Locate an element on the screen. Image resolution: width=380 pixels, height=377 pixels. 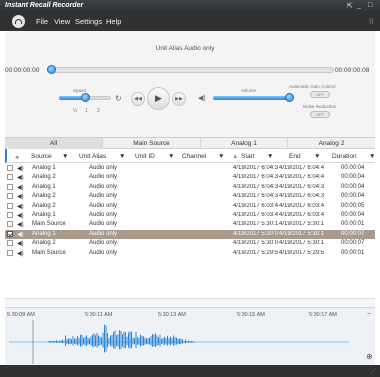
resize-grip-icon: ⋰ is located at coordinates (373, 371).